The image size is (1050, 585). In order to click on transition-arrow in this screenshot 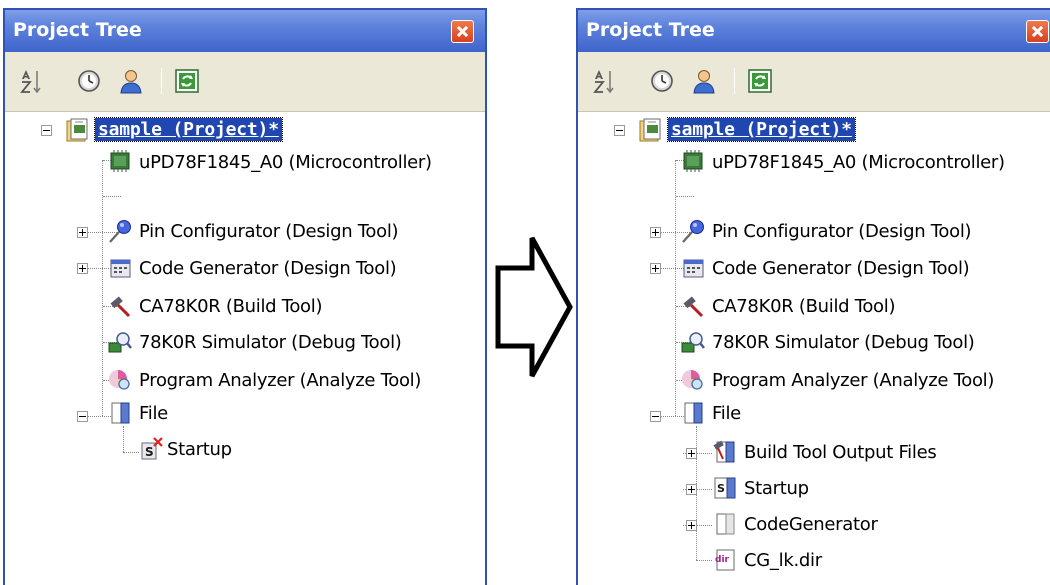, I will do `click(534, 307)`.